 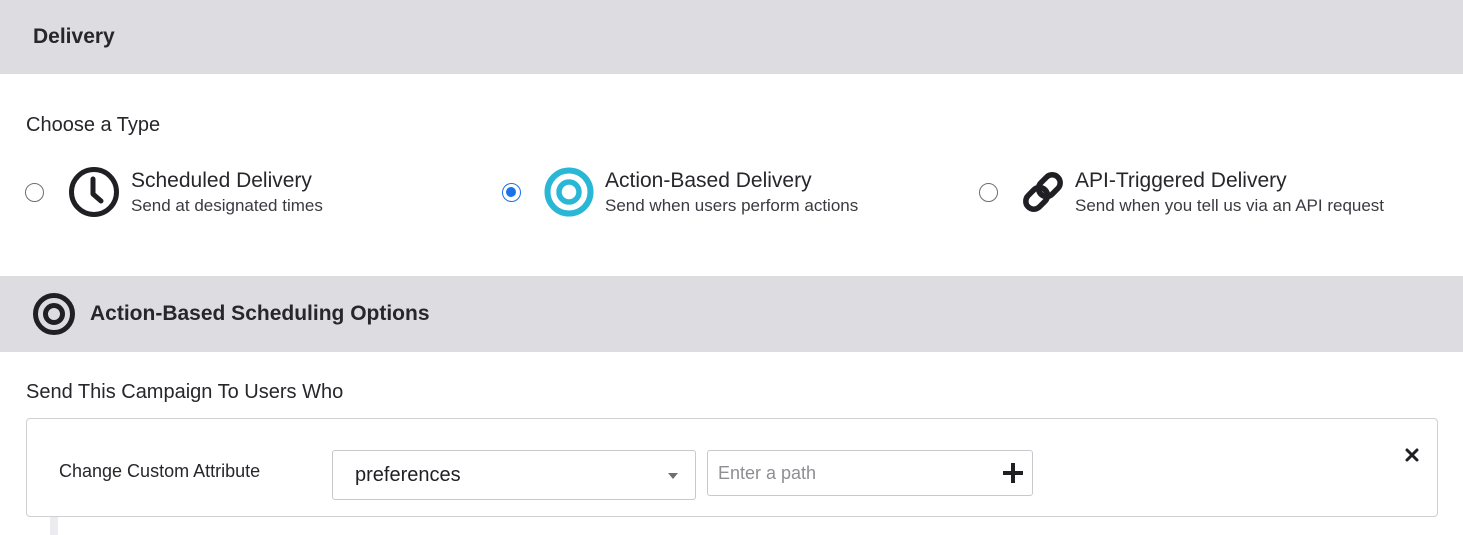 I want to click on path-input, so click(x=843, y=473).